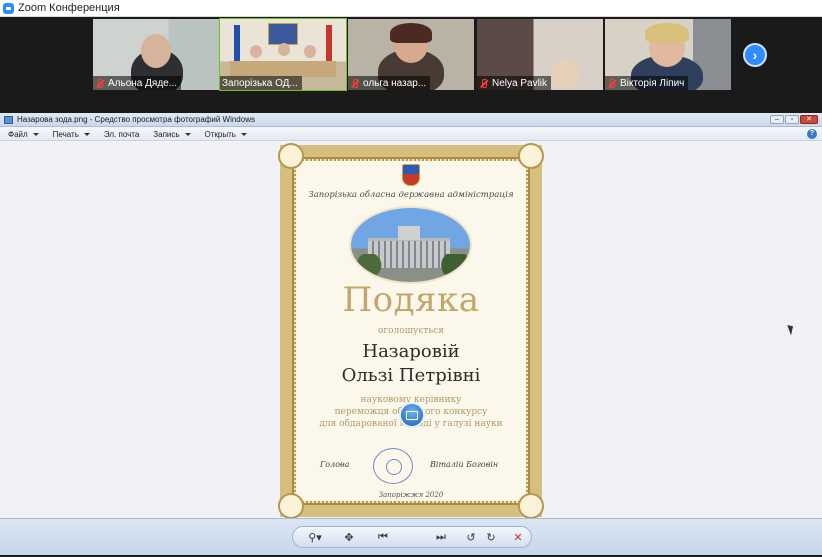  Describe the element at coordinates (226, 134) in the screenshot. I see `menu-open: Открыть` at that location.